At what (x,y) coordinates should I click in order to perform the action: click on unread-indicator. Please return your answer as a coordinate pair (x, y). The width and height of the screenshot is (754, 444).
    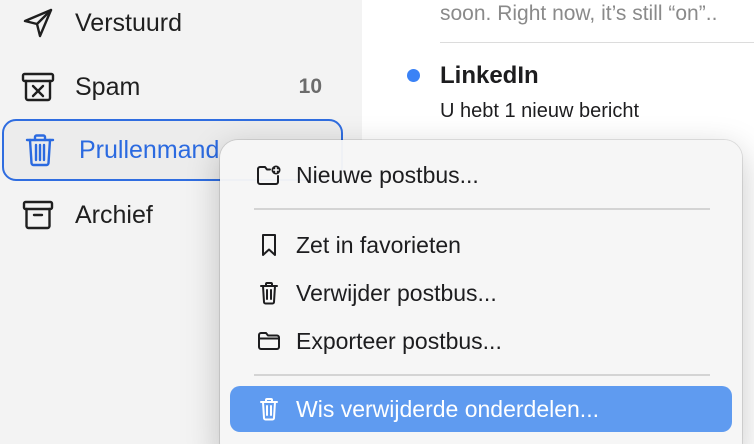
    Looking at the image, I should click on (413, 75).